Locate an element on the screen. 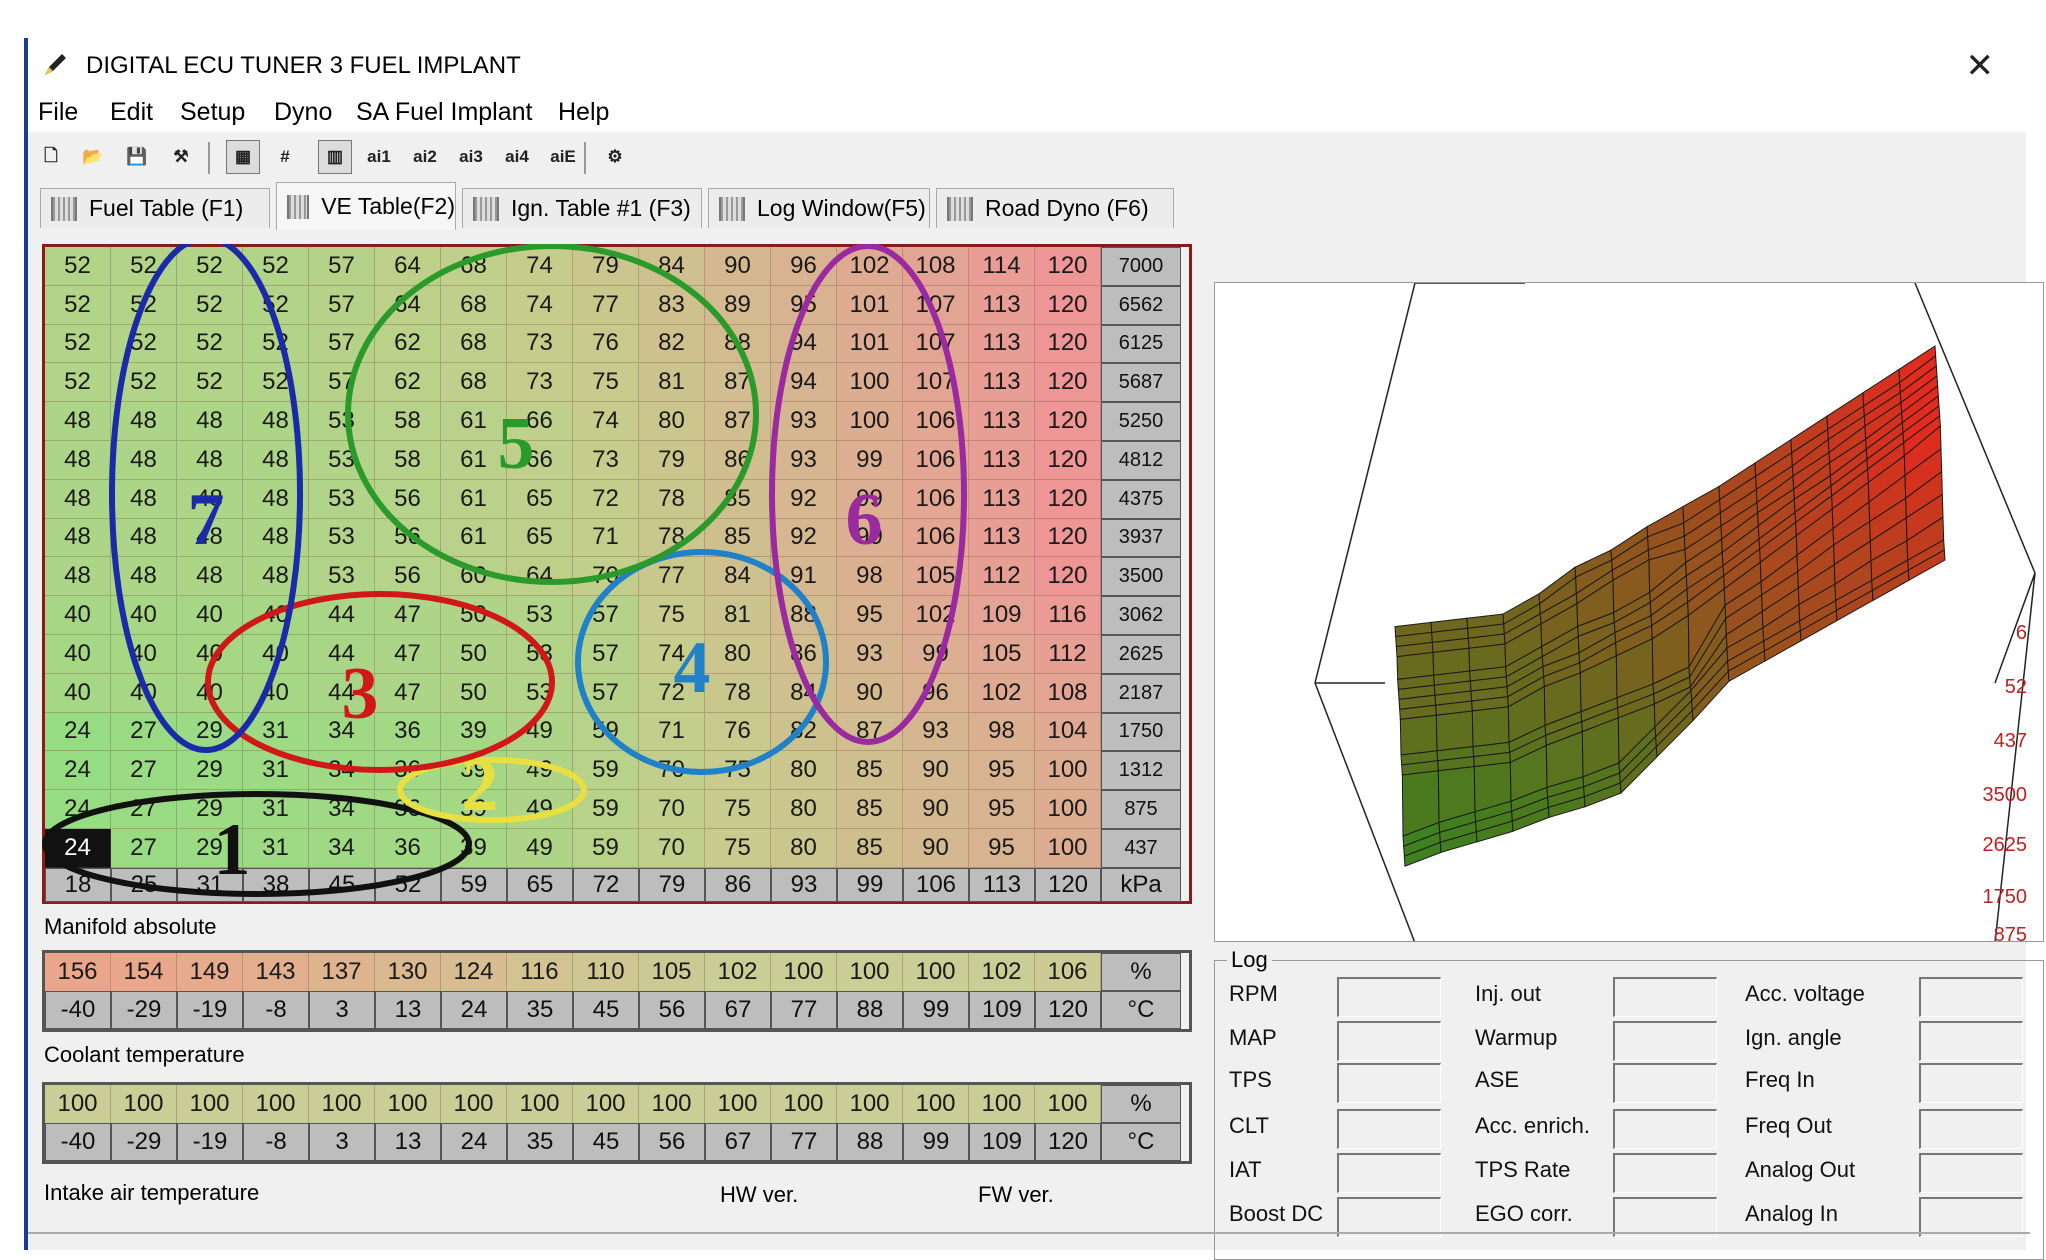 The image size is (2046, 1260). grid-view-icon: ▦ is located at coordinates (243, 157).